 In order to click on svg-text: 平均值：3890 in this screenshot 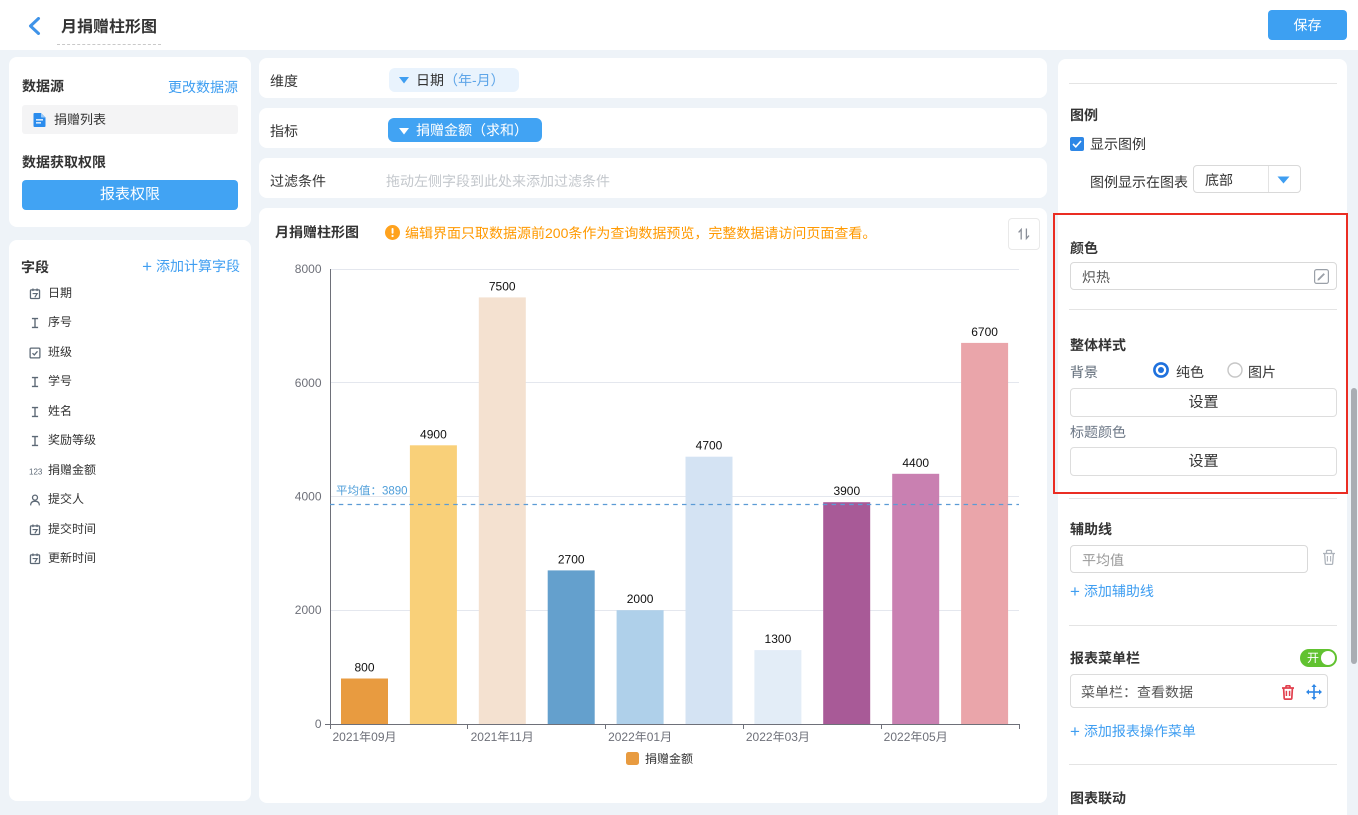, I will do `click(372, 490)`.